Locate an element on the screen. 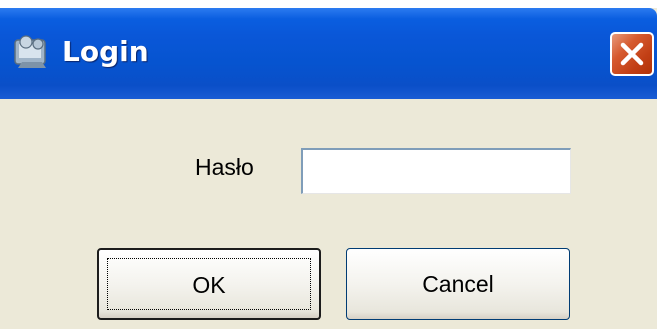  login-app-icon is located at coordinates (32, 52).